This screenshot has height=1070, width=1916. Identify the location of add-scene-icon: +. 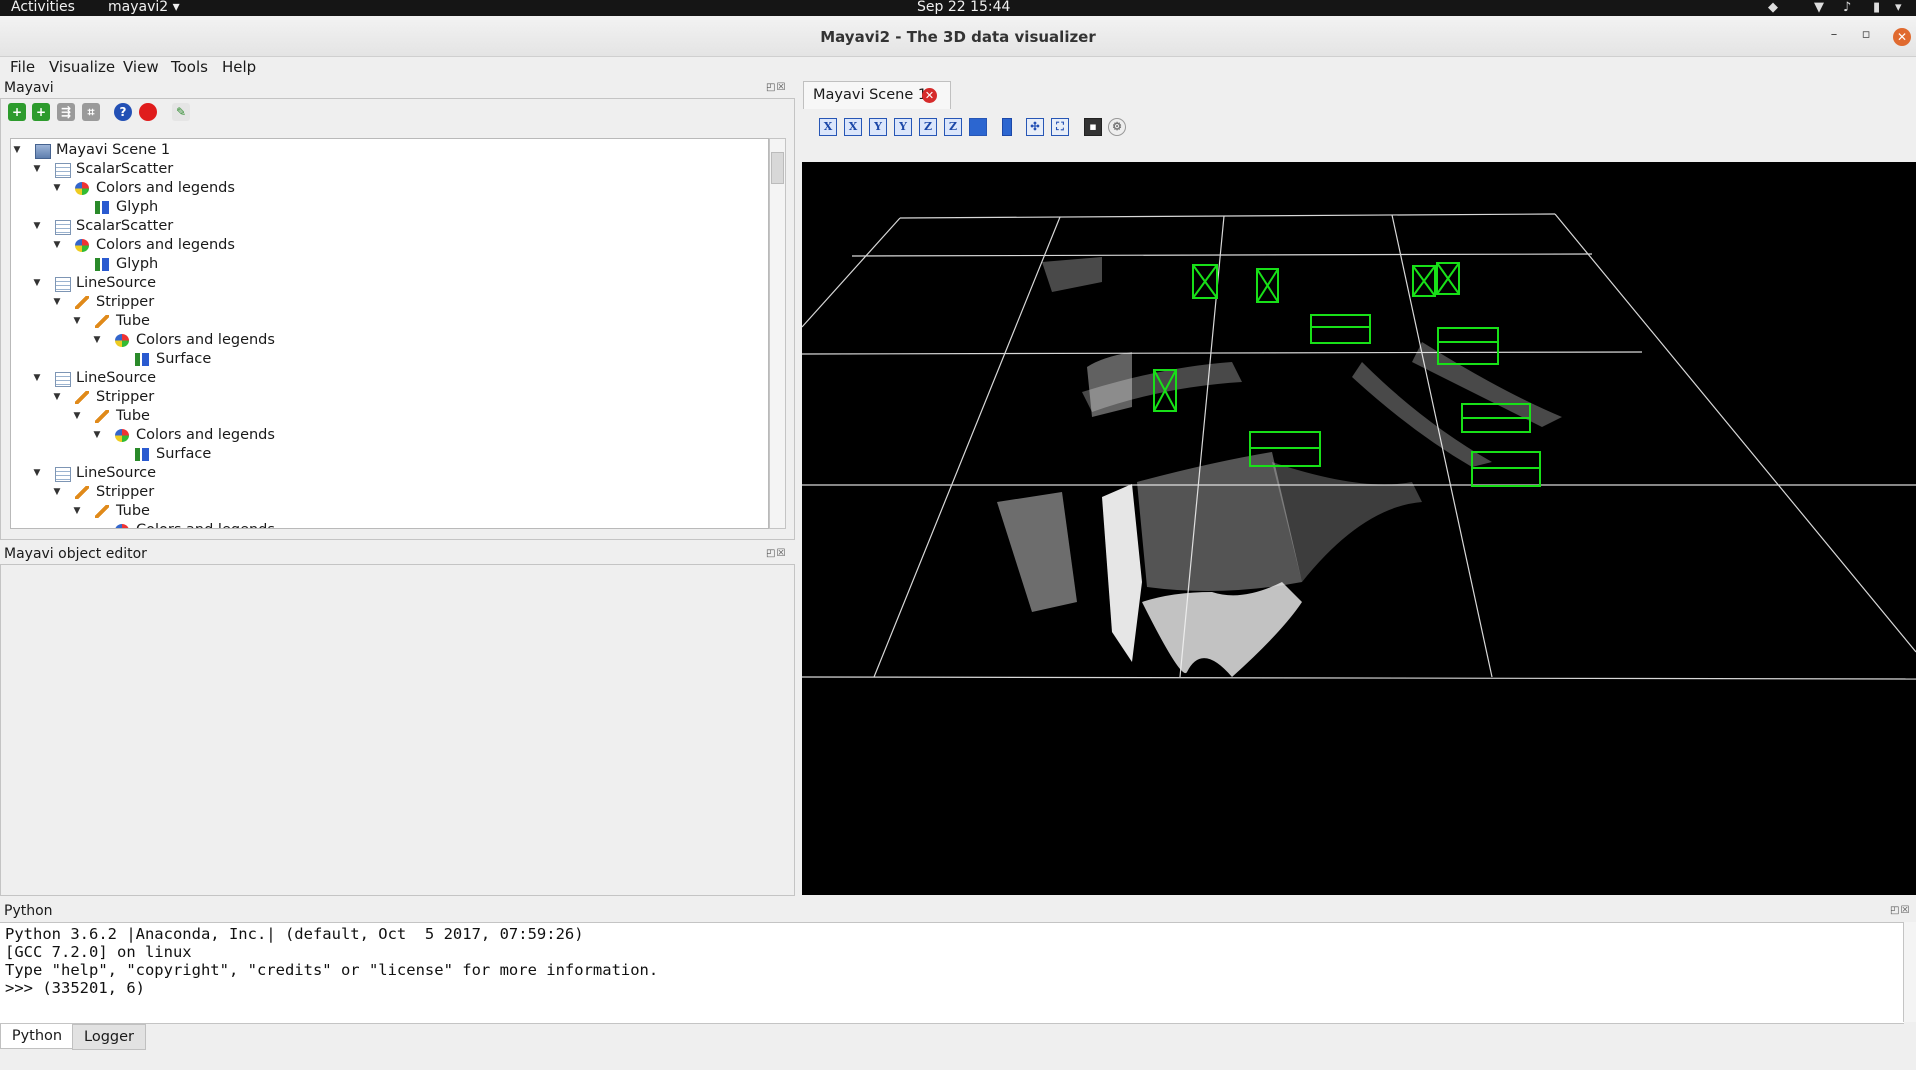
(17, 112).